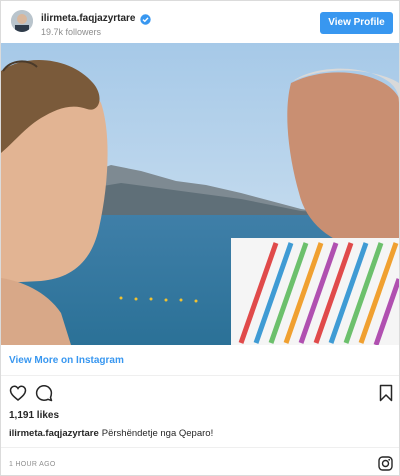 This screenshot has height=476, width=400. Describe the element at coordinates (32, 464) in the screenshot. I see `post-timestamp: 1 HOUR AGO` at that location.